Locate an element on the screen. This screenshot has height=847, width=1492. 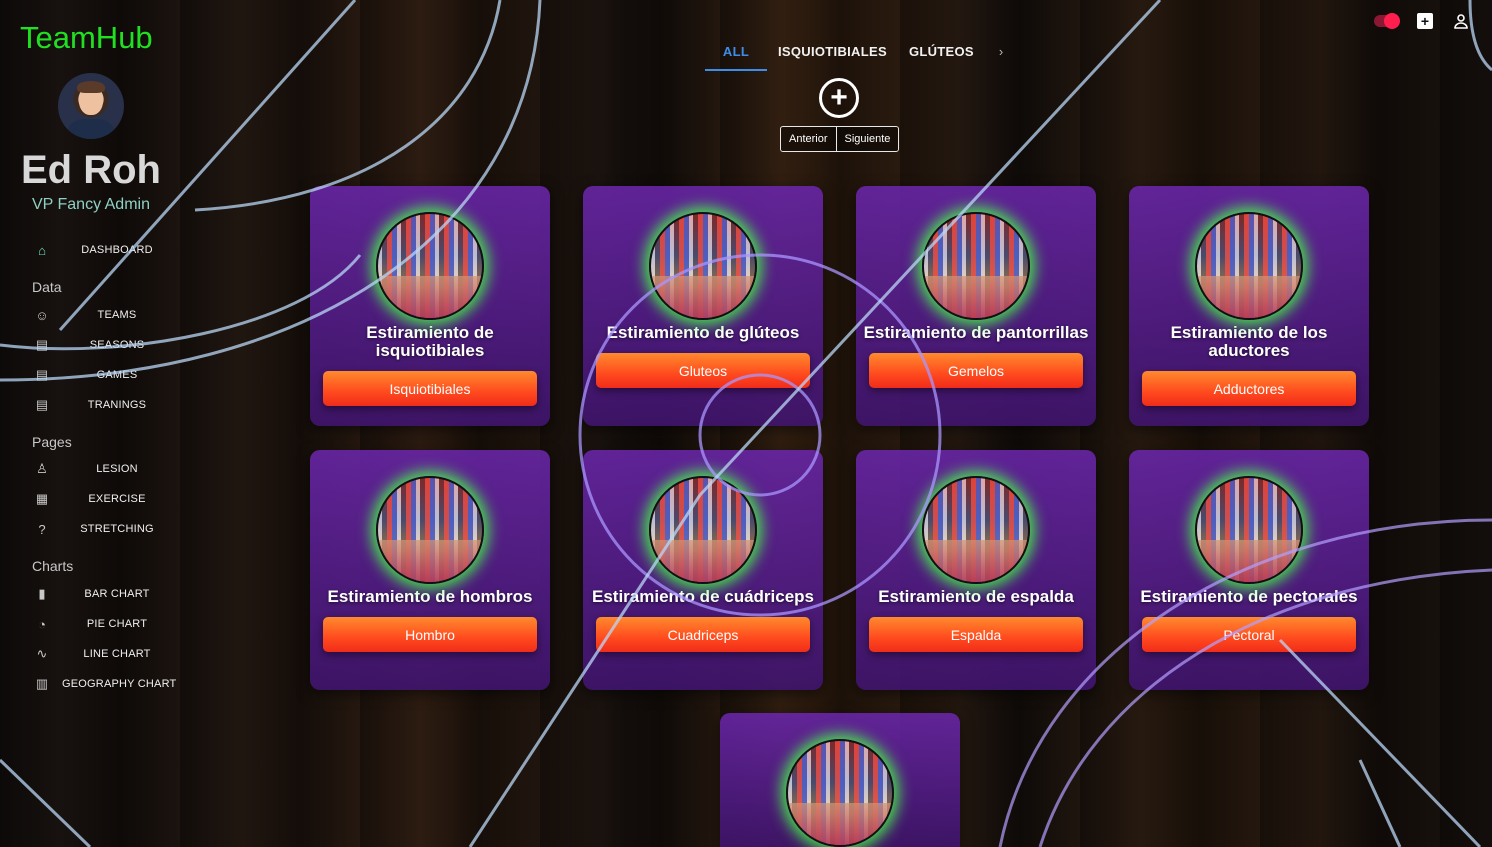
sidebar-item-teams: ☺ TEAMS is located at coordinates (105, 315).